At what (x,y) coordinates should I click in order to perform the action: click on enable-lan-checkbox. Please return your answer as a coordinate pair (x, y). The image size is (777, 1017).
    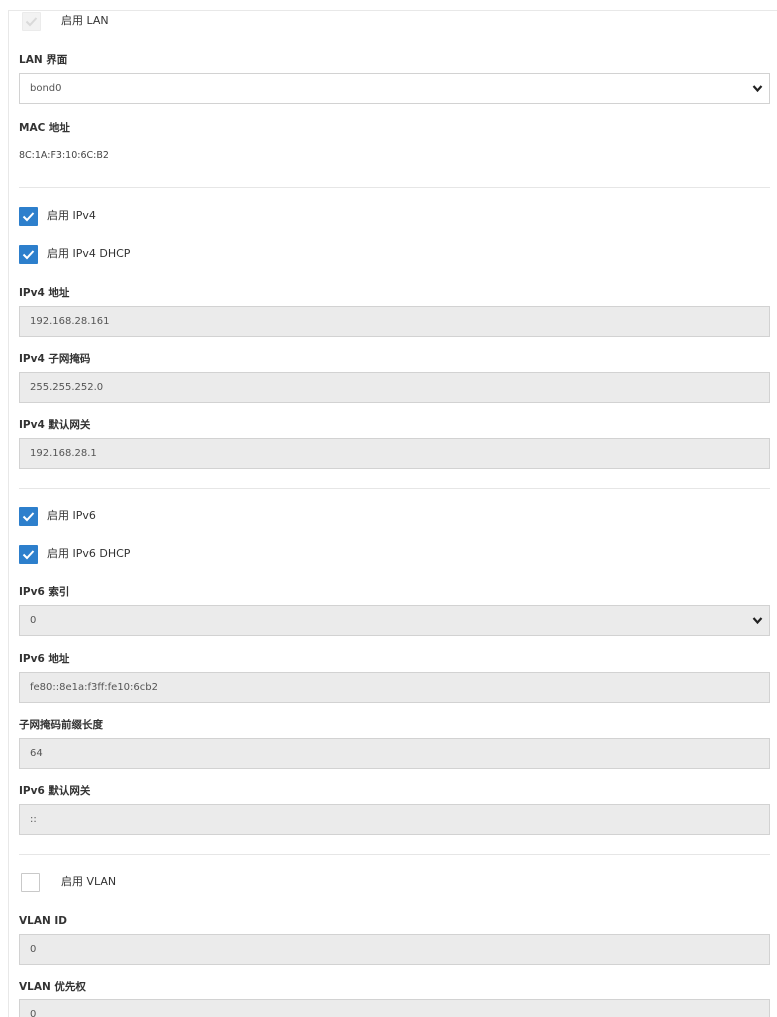
    Looking at the image, I should click on (31, 21).